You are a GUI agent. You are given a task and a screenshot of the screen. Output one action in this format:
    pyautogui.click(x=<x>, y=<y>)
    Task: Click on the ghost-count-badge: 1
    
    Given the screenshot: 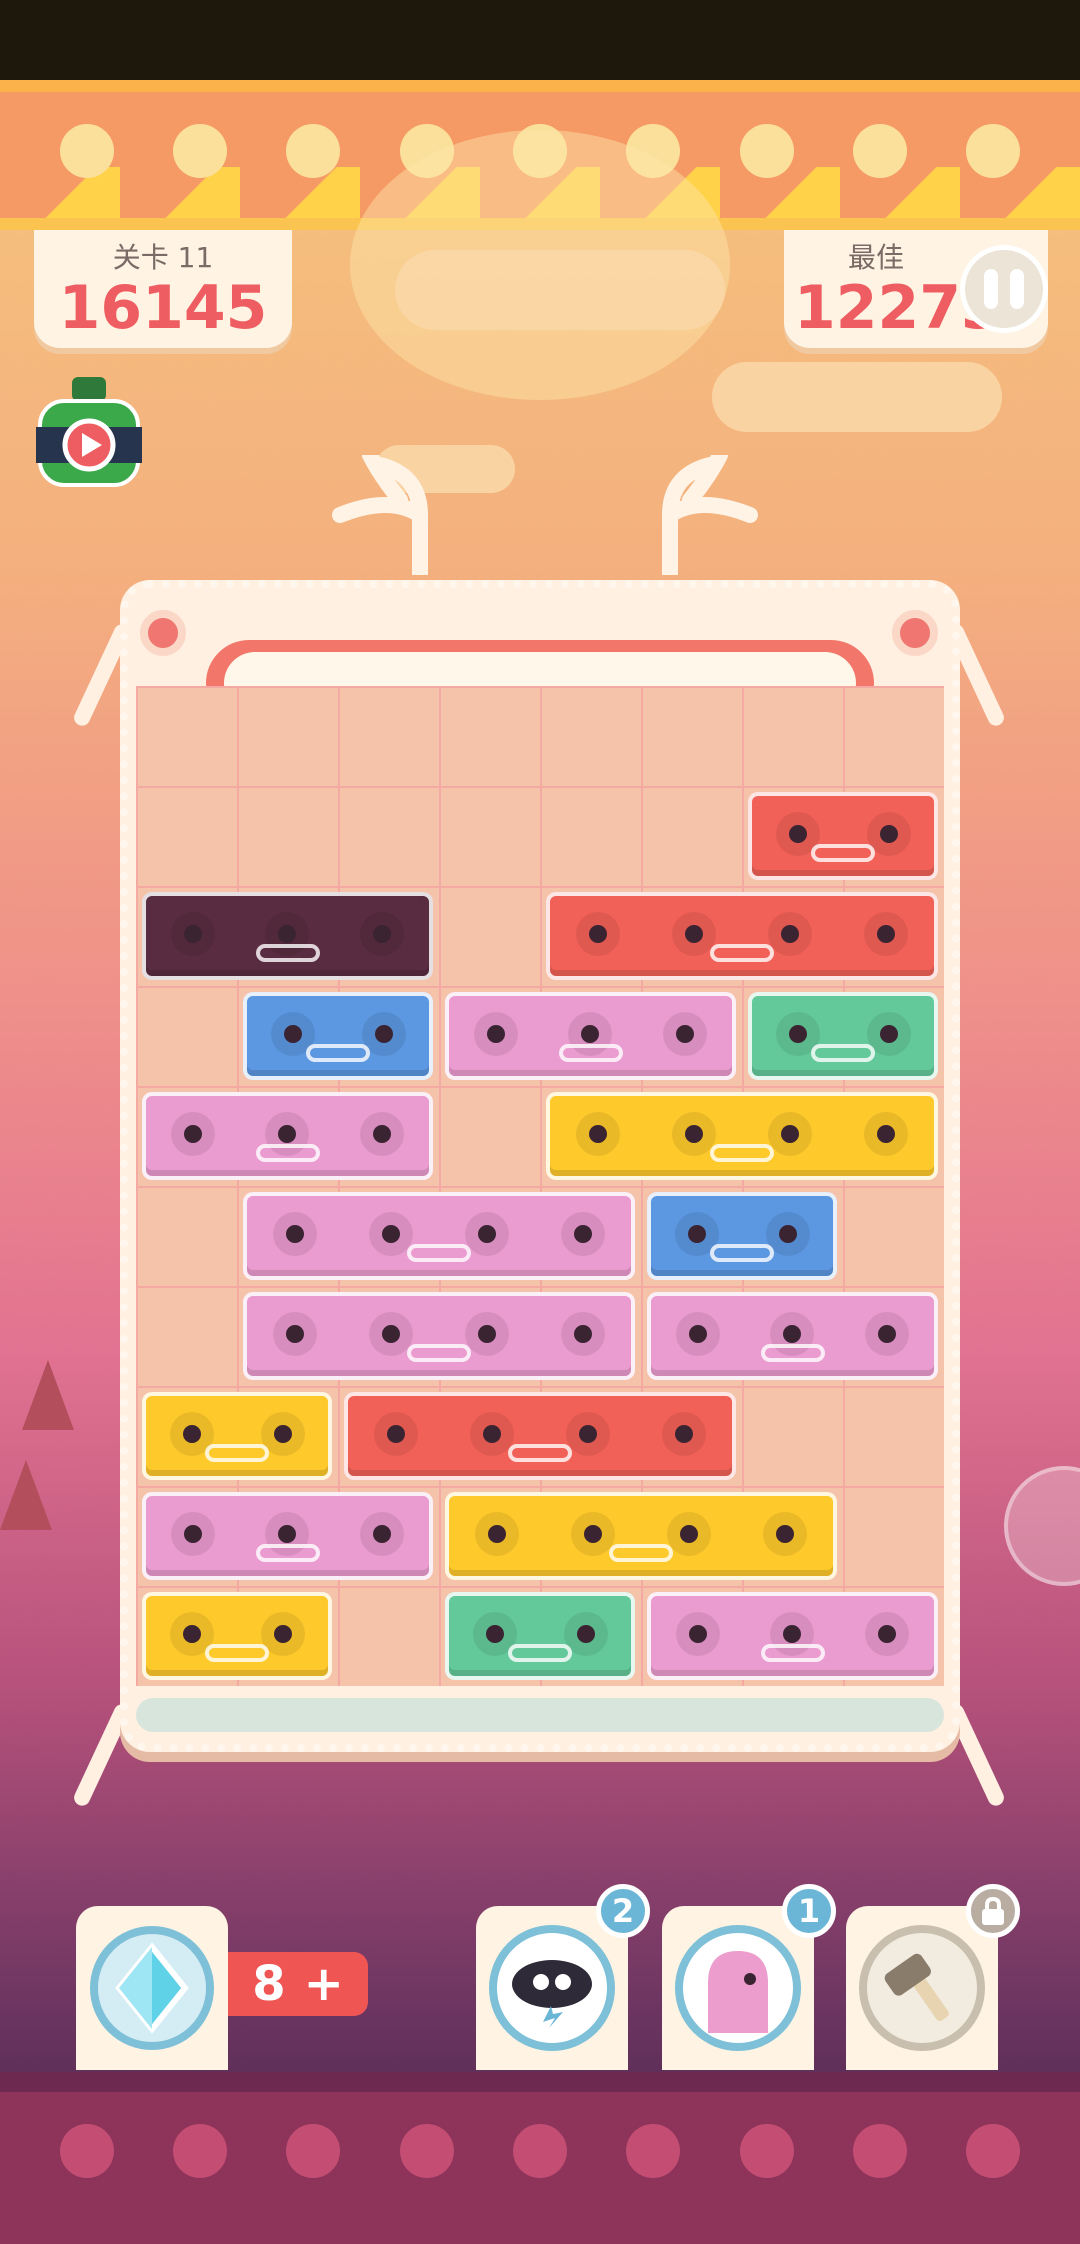 What is the action you would take?
    pyautogui.click(x=809, y=1911)
    